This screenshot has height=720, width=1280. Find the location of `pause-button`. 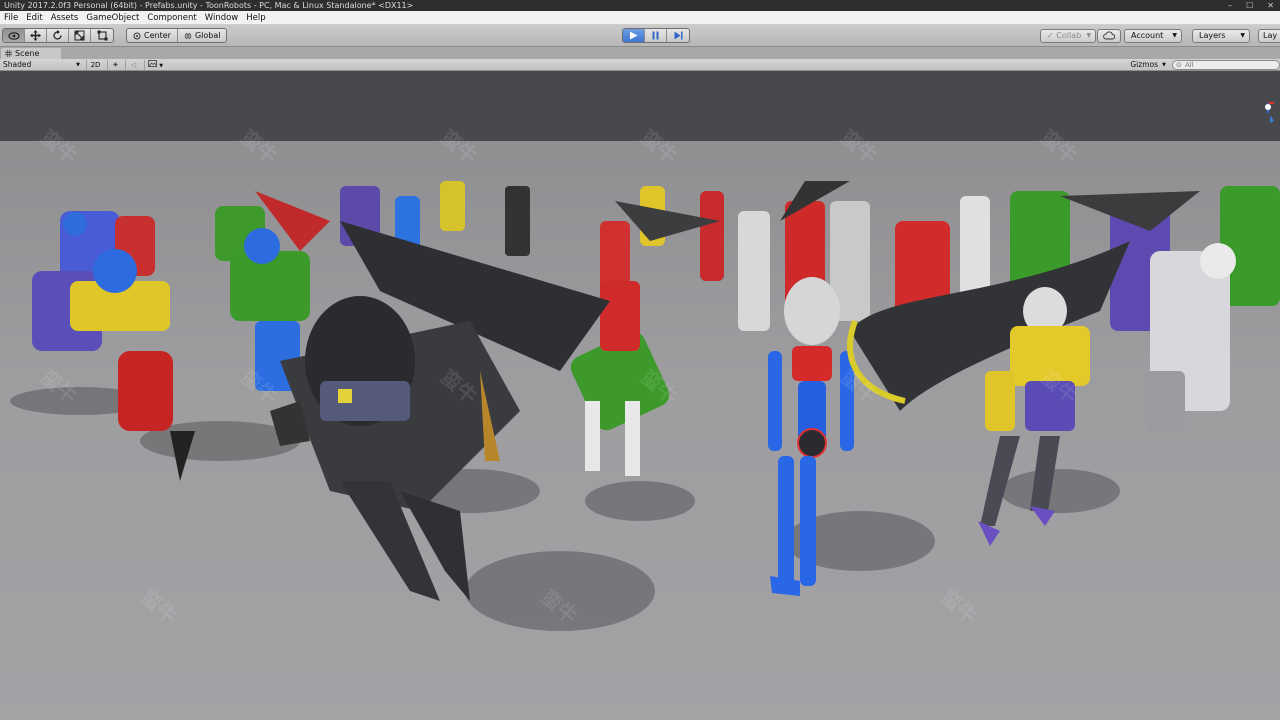

pause-button is located at coordinates (656, 35).